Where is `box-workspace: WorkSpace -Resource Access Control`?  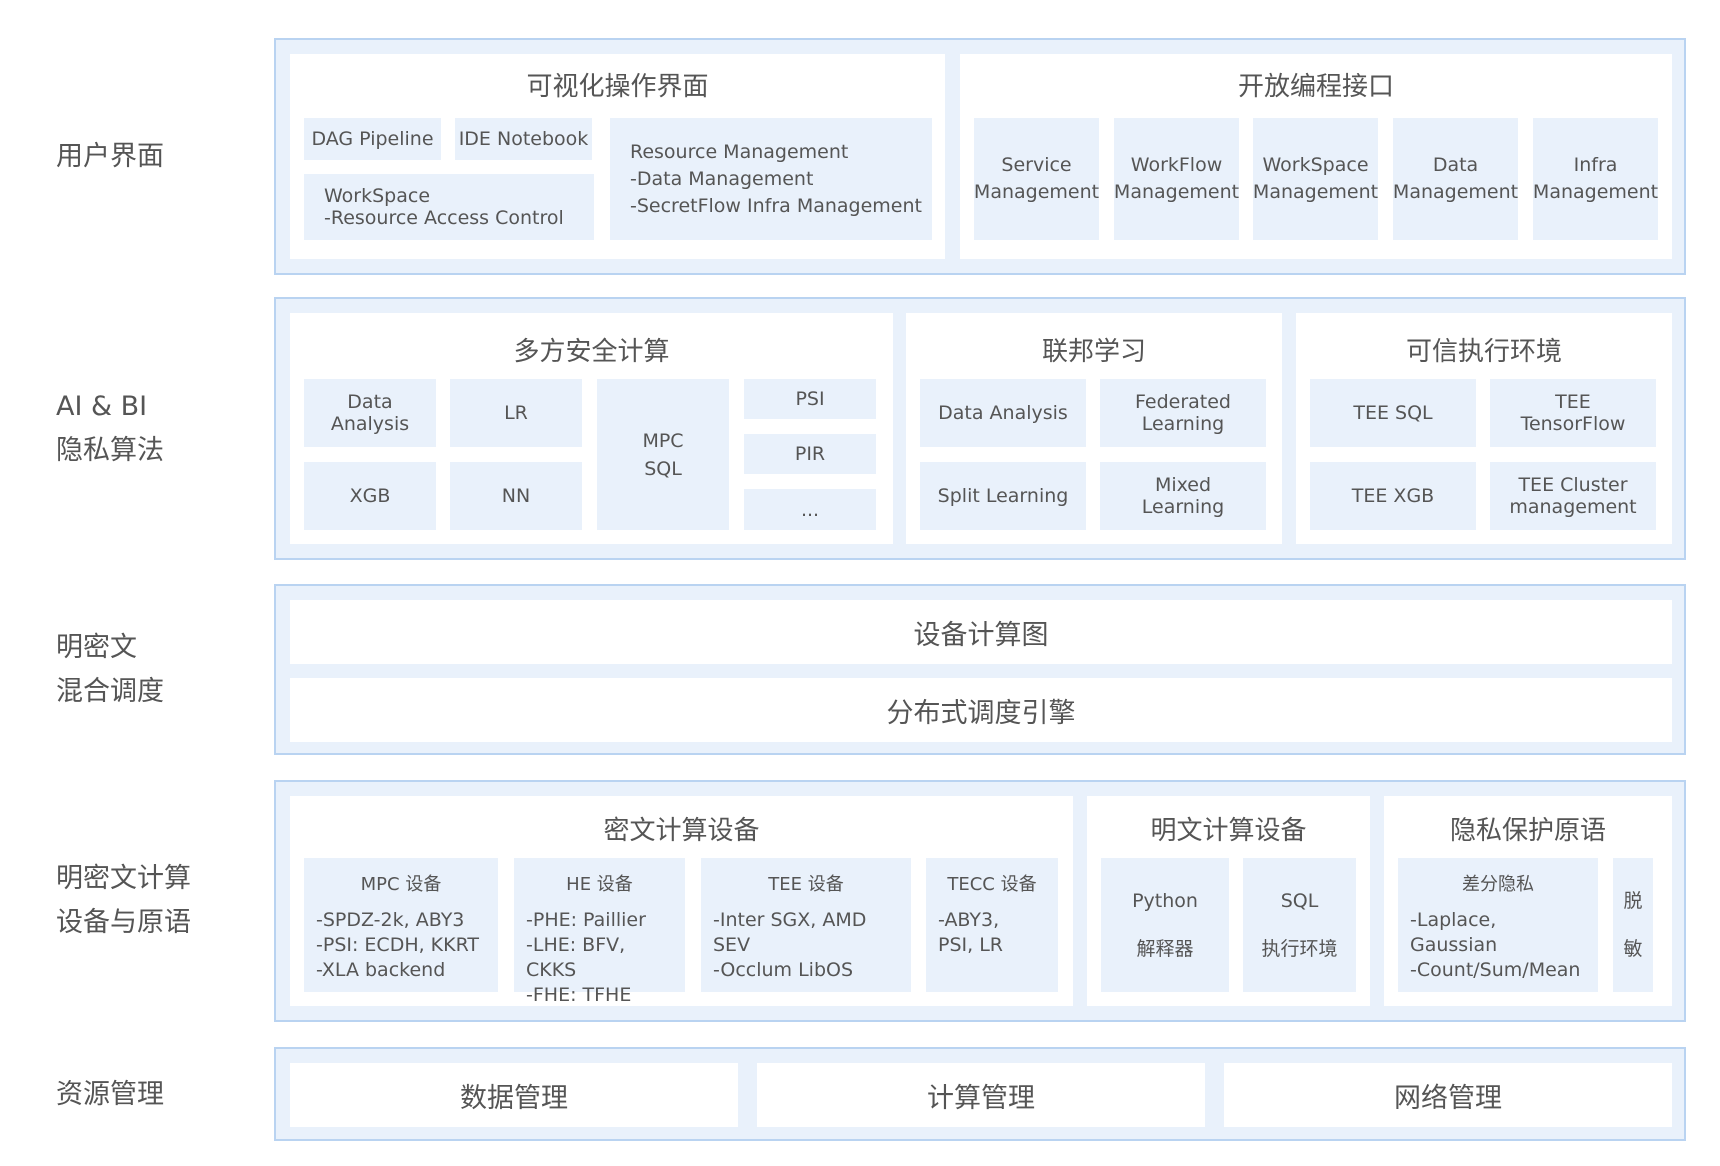
box-workspace: WorkSpace -Resource Access Control is located at coordinates (449, 207).